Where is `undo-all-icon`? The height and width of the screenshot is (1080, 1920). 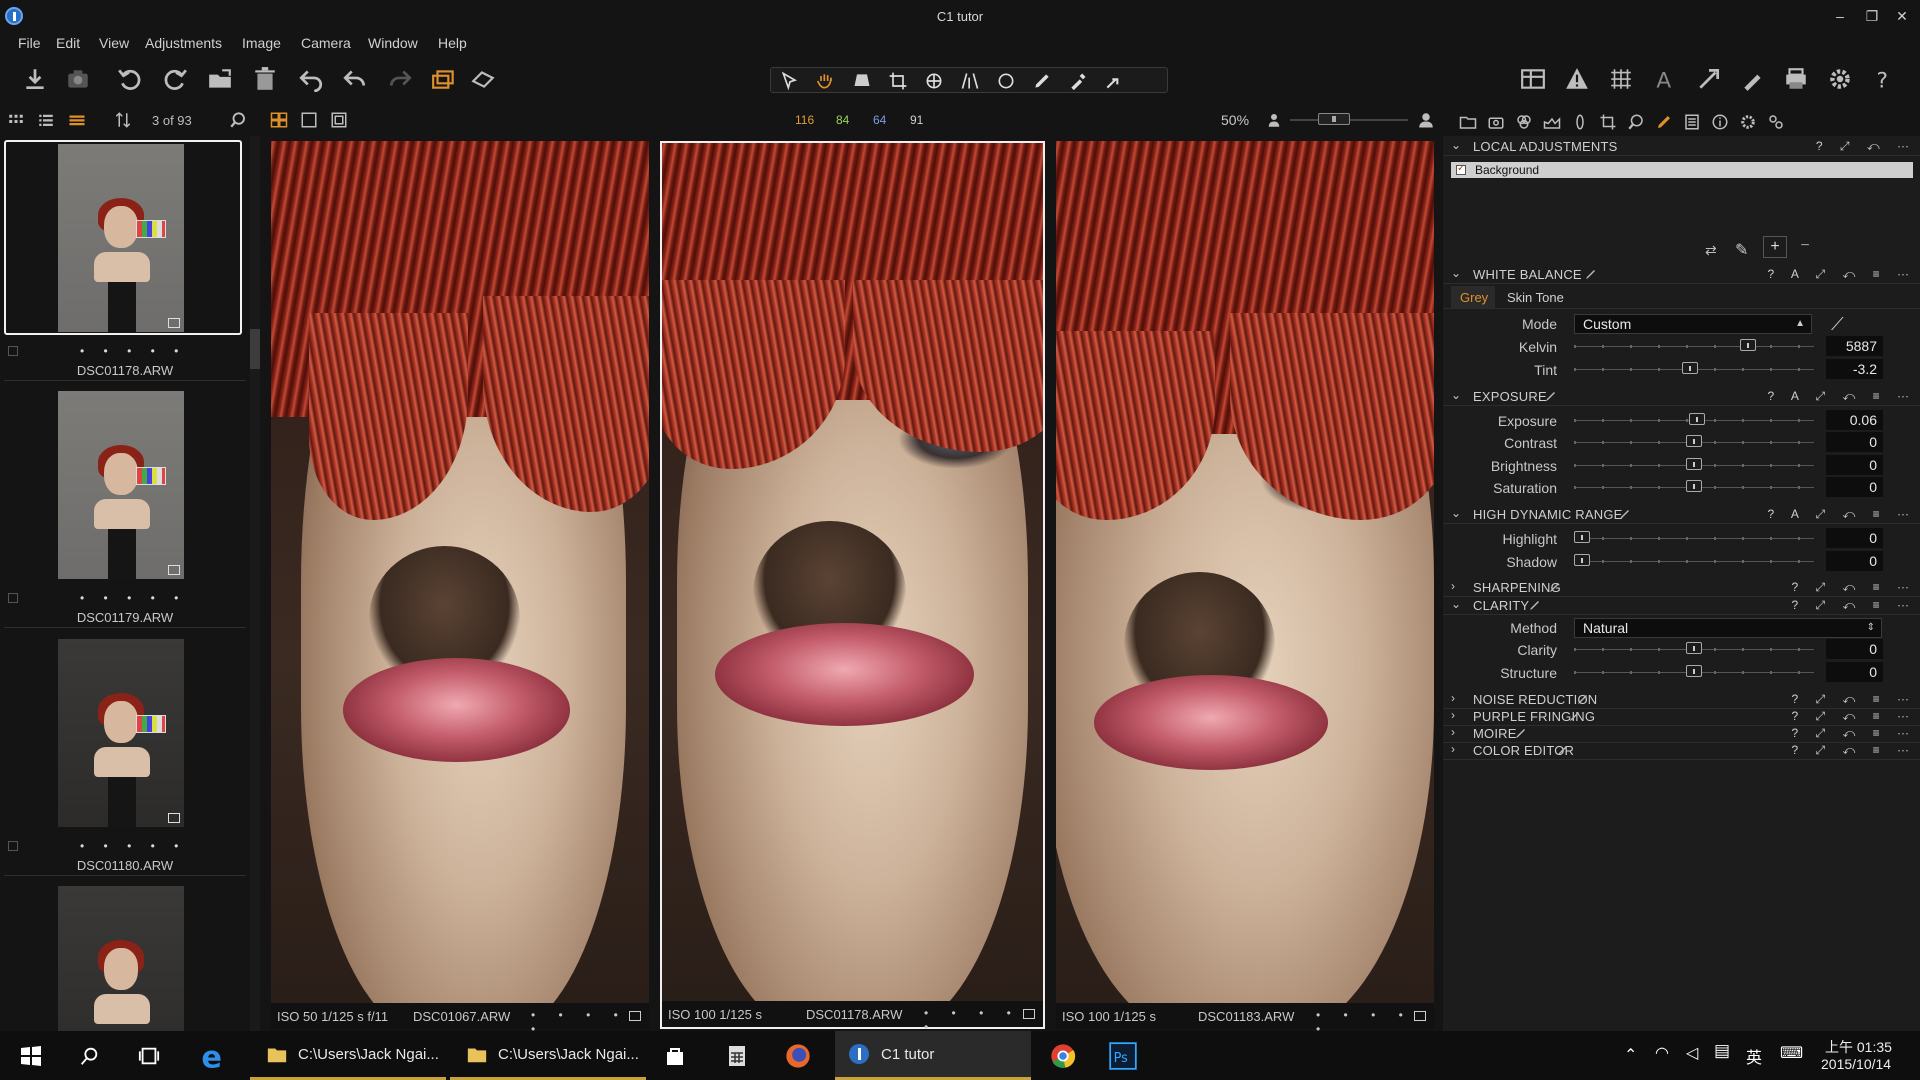
undo-all-icon is located at coordinates (311, 79).